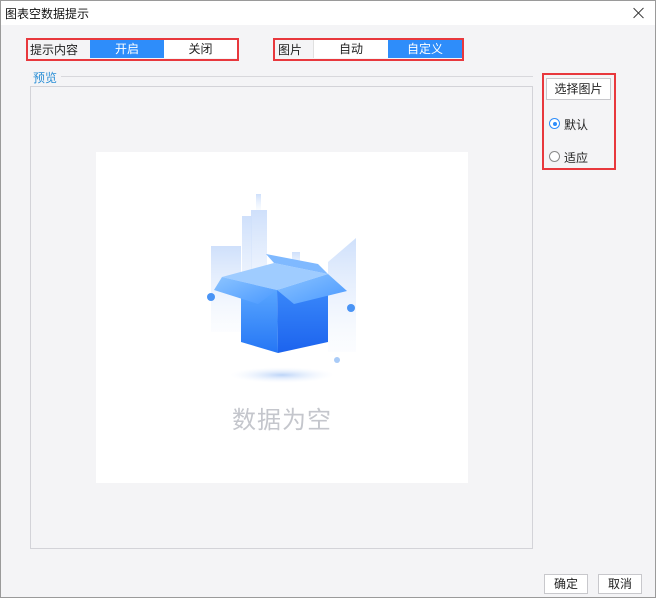 This screenshot has height=598, width=656. What do you see at coordinates (282, 375) in the screenshot?
I see `box-shadow` at bounding box center [282, 375].